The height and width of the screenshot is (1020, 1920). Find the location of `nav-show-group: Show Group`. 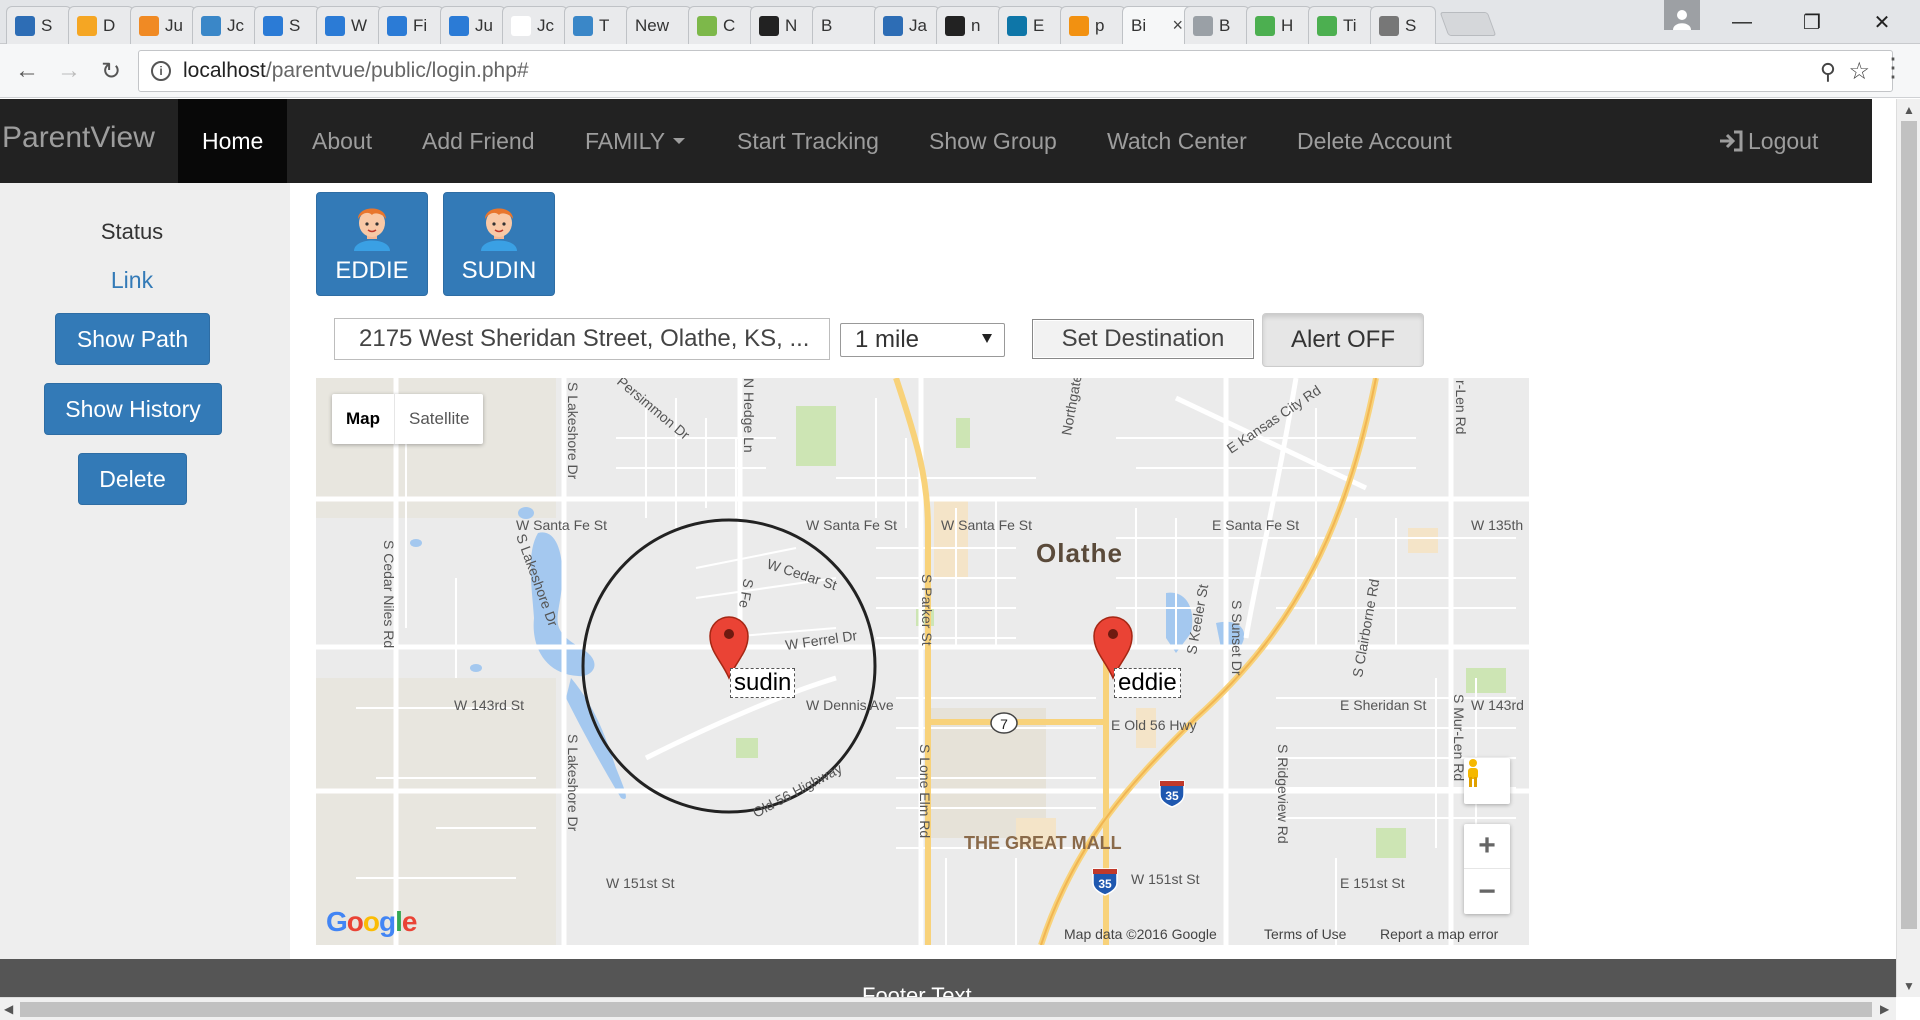

nav-show-group: Show Group is located at coordinates (993, 141).